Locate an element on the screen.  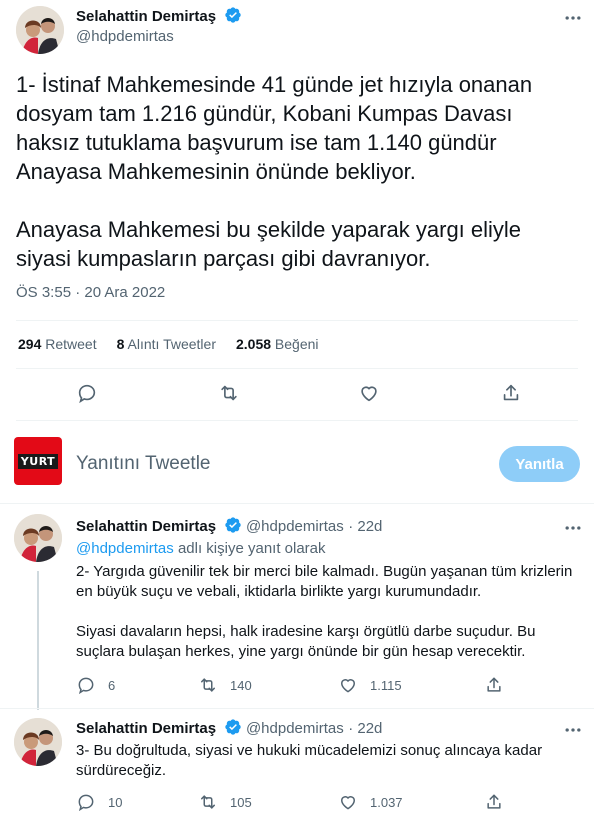
reply-2-reply-action: 10 is located at coordinates (99, 802).